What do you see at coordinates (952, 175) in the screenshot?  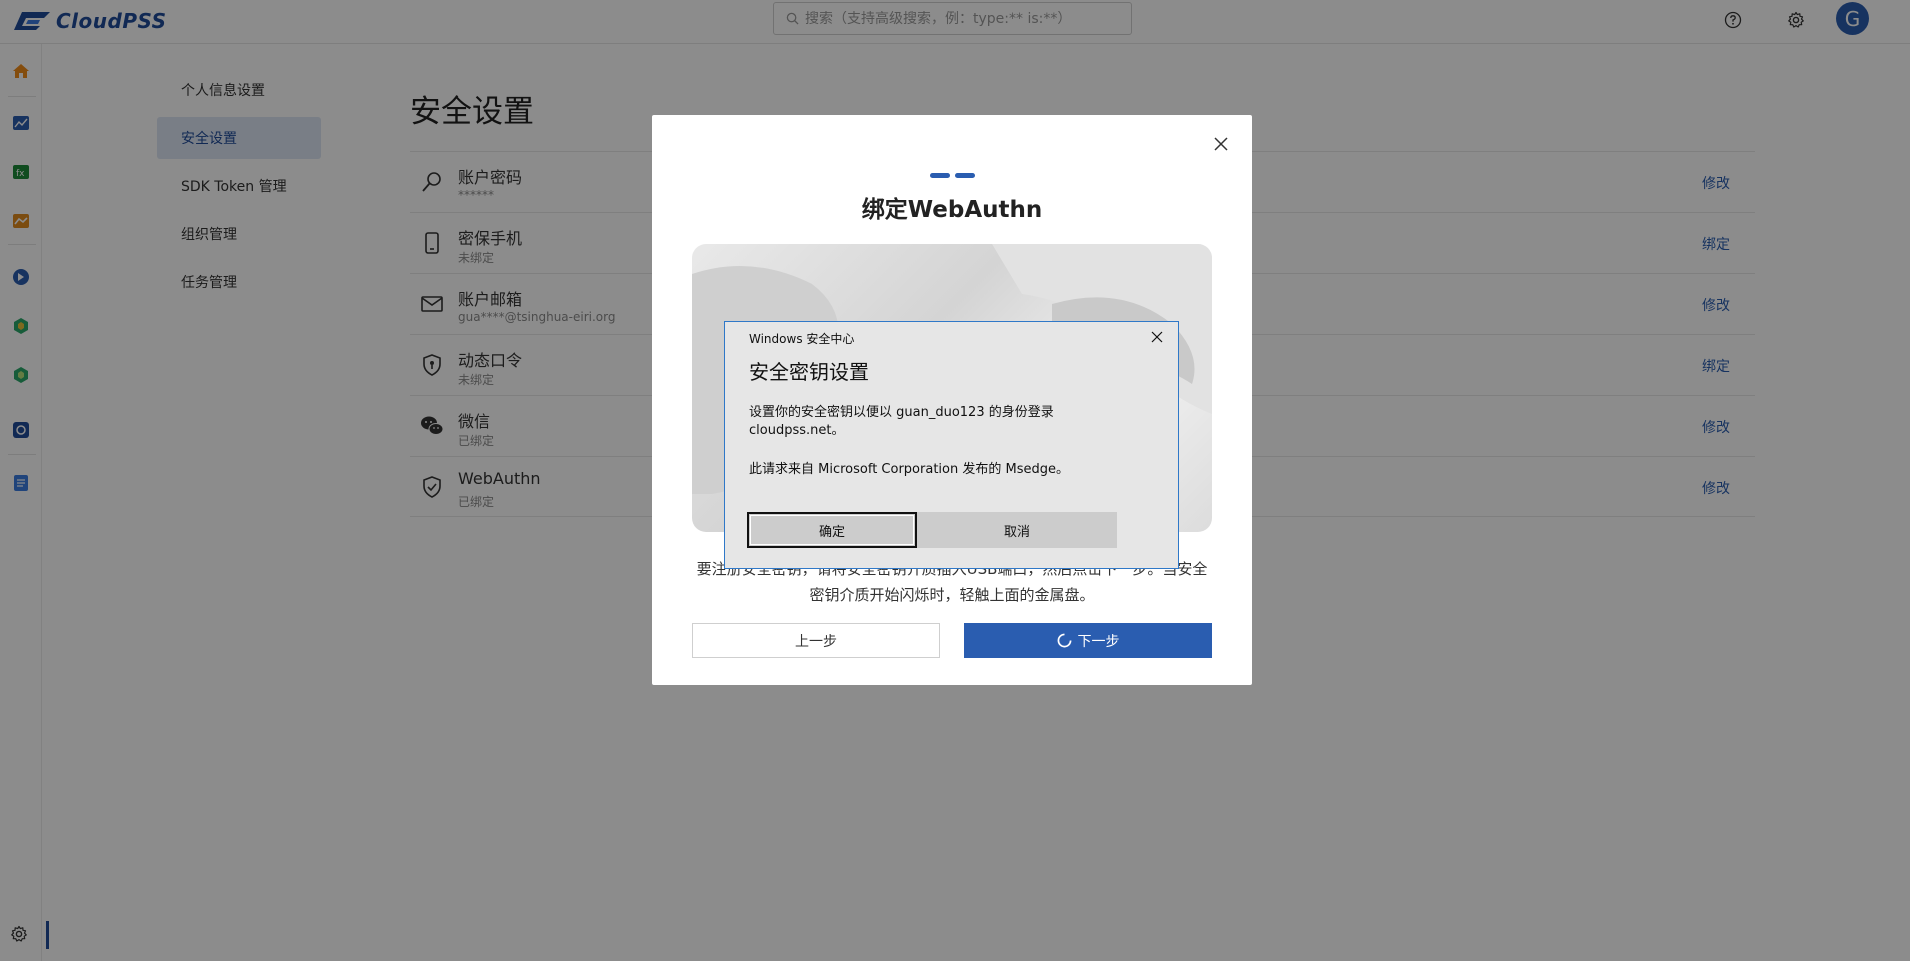 I see `step-indicator` at bounding box center [952, 175].